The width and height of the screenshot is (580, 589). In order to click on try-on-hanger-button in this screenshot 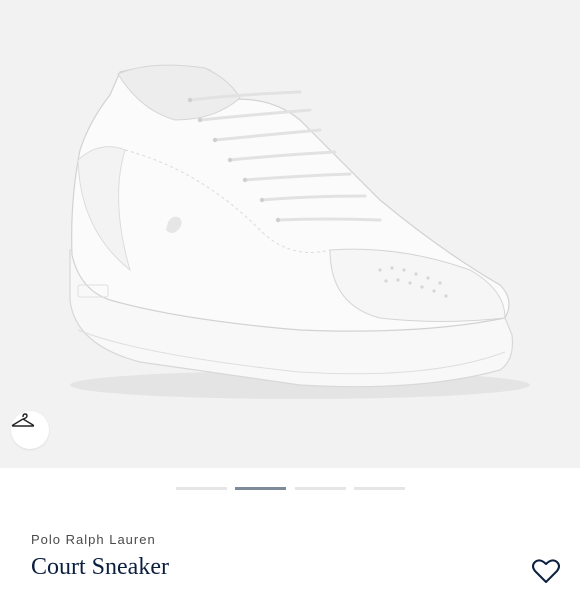, I will do `click(30, 430)`.